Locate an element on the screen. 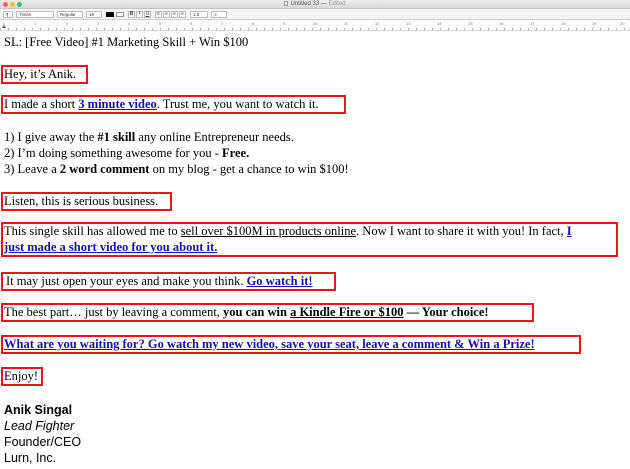  text: . Trust me, you want to watch it. is located at coordinates (237, 104).